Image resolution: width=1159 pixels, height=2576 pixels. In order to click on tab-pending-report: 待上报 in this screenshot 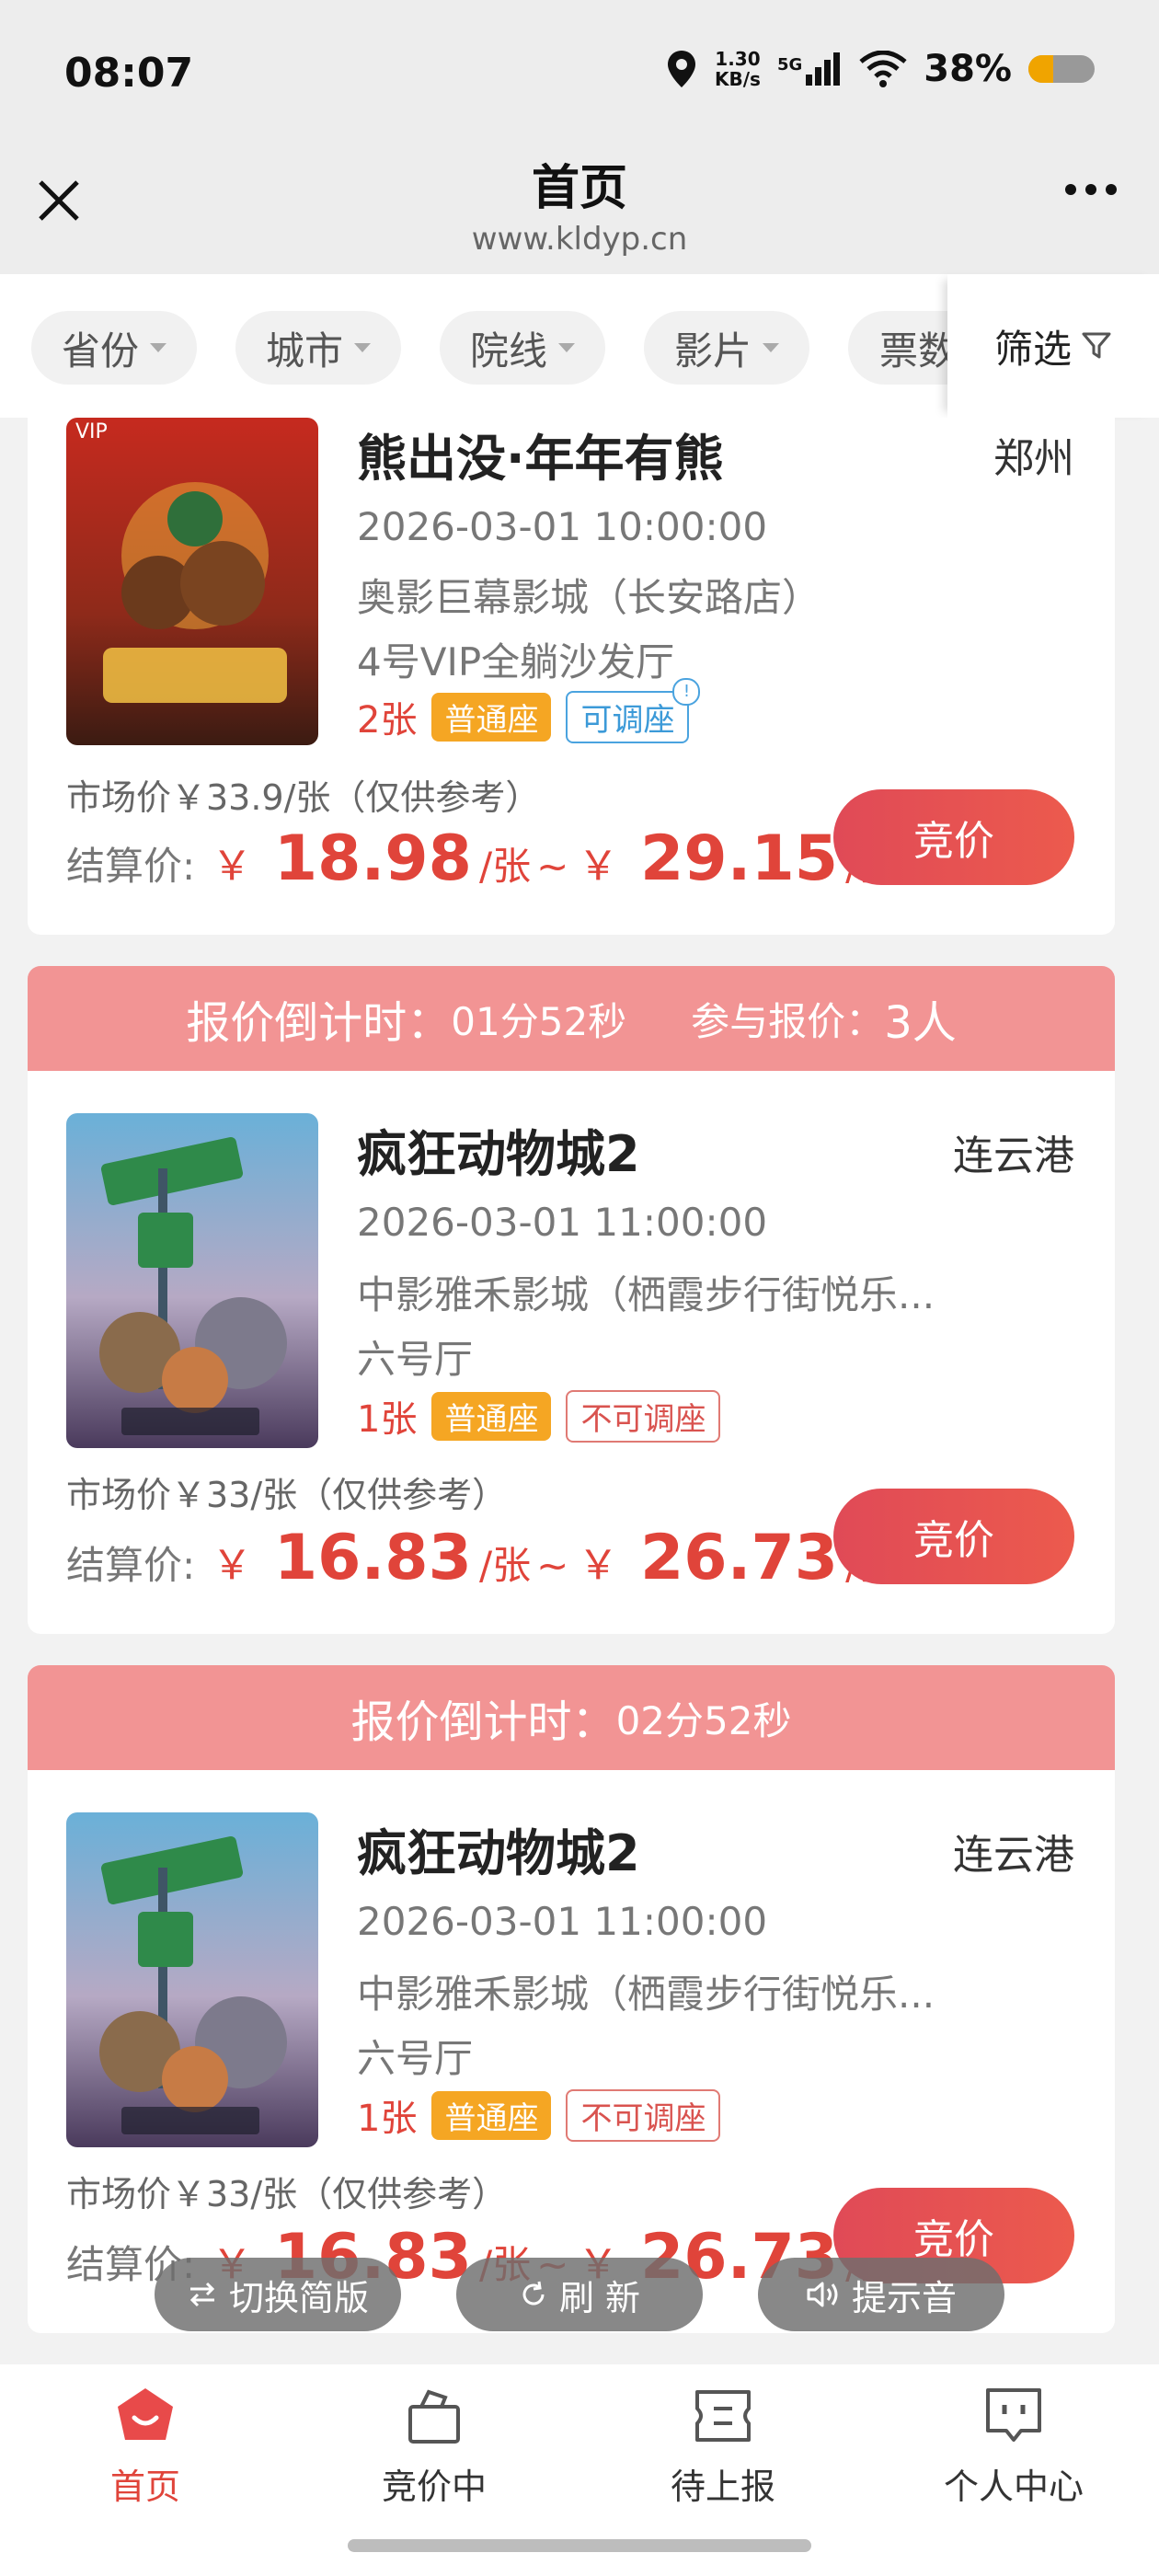, I will do `click(723, 2446)`.